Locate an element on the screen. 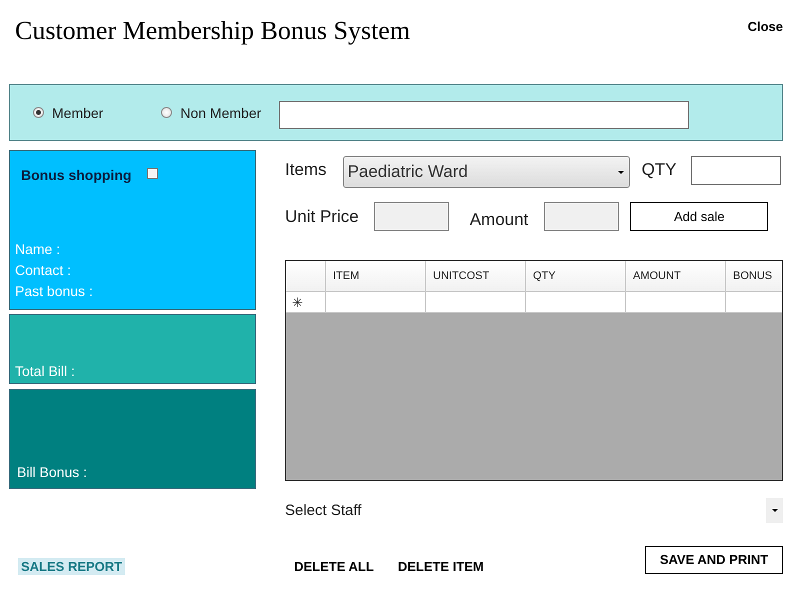 This screenshot has width=798, height=598. close-button: Close is located at coordinates (765, 26).